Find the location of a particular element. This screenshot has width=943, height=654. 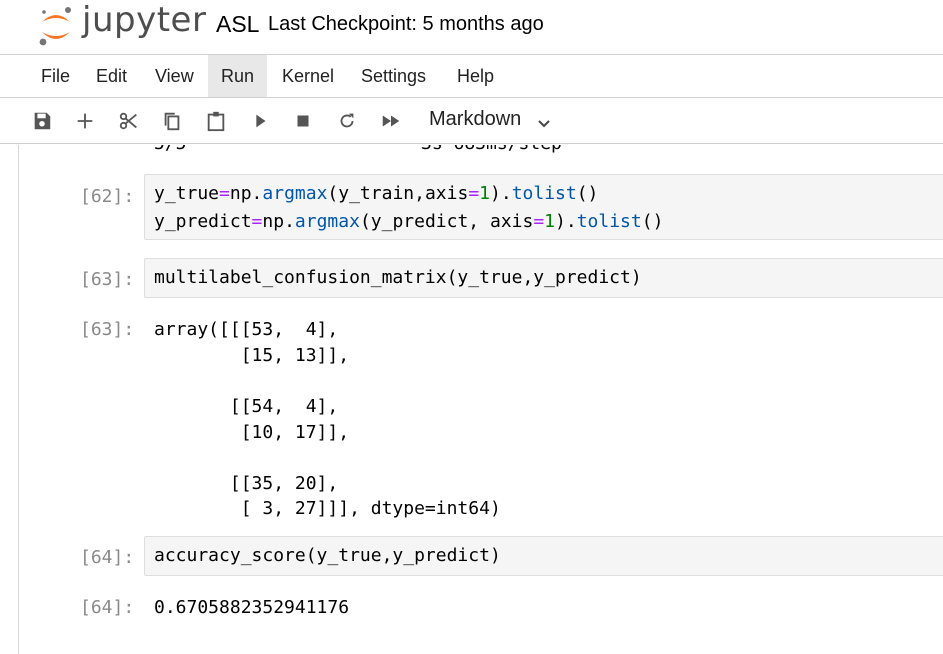

cell-62-prompt: [62]: is located at coordinates (107, 196).